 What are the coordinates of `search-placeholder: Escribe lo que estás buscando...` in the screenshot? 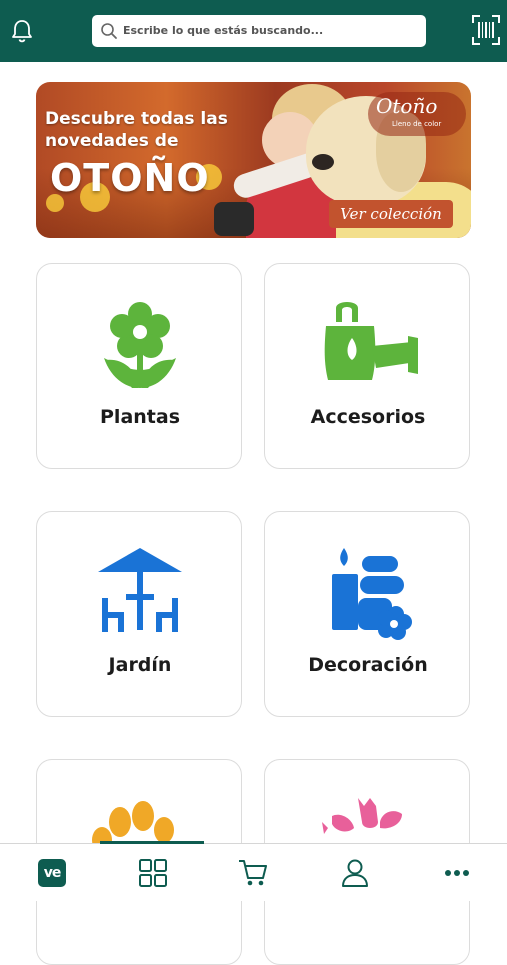 It's located at (223, 31).